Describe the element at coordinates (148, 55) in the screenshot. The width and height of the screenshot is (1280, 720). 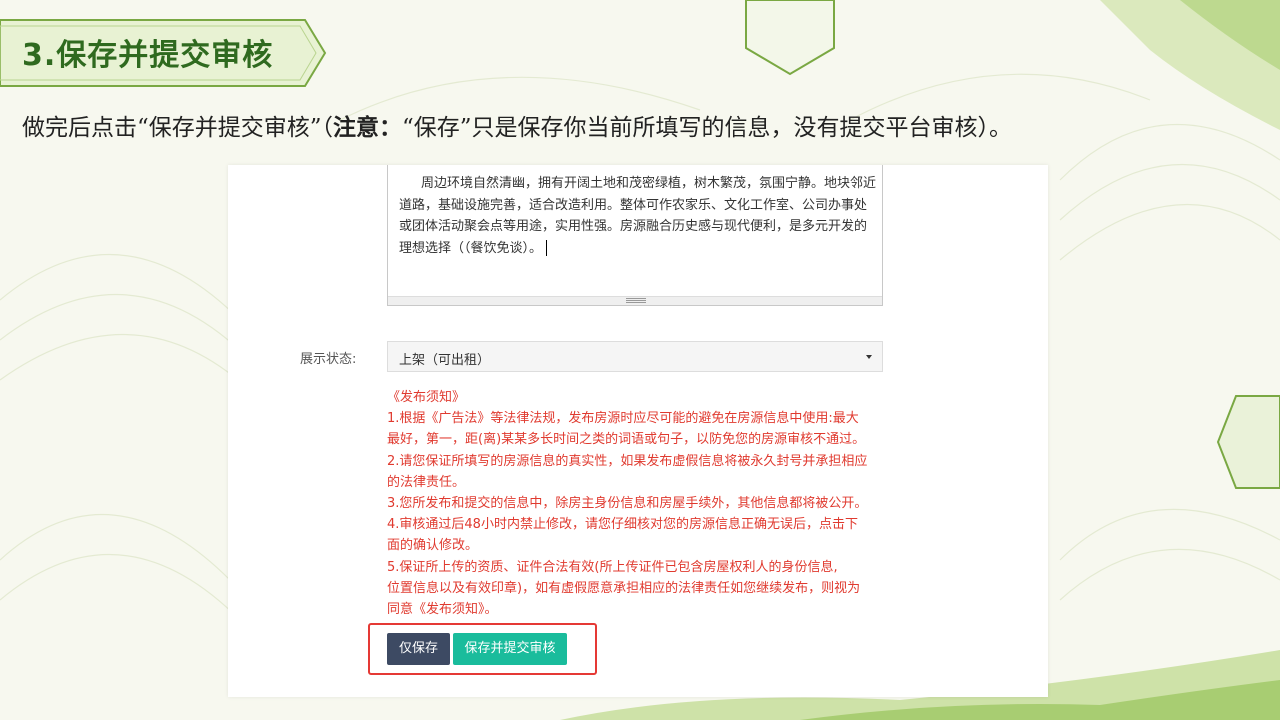
I see `slide-title: 3.保存并提交审核` at that location.